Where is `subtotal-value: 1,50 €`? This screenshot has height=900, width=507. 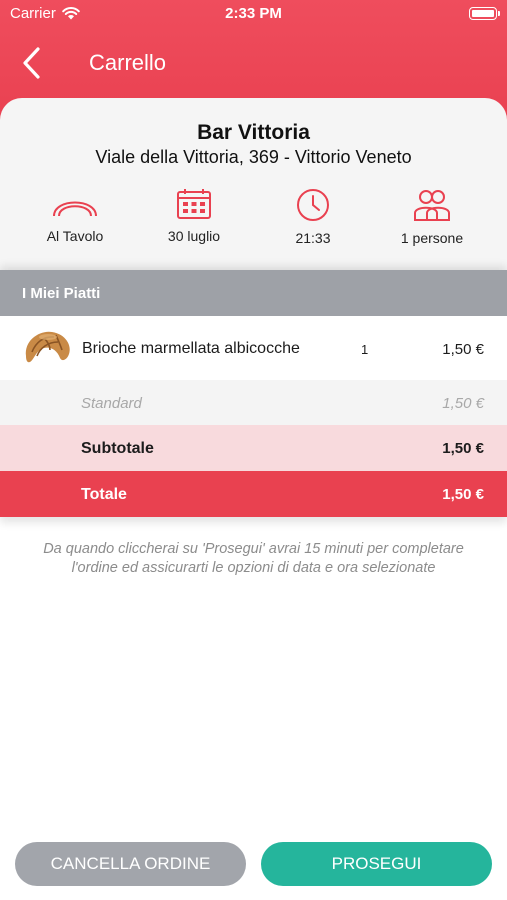
subtotal-value: 1,50 € is located at coordinates (463, 448).